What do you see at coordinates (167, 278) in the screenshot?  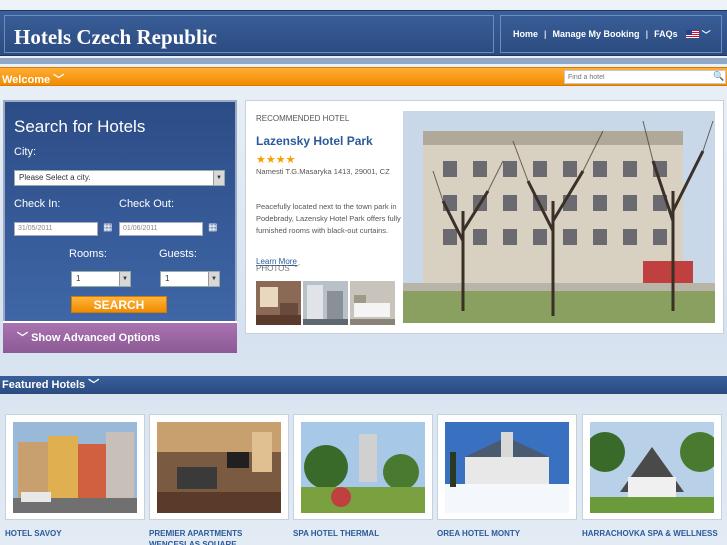 I see `guests-select-value: 1` at bounding box center [167, 278].